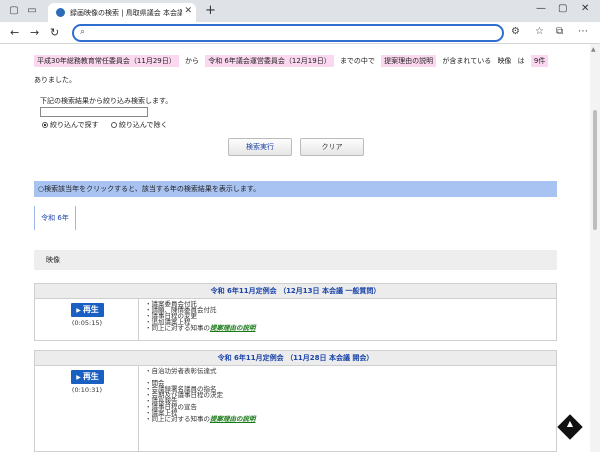 This screenshot has width=600, height=452. What do you see at coordinates (260, 147) in the screenshot?
I see `search-button: 検索実行` at bounding box center [260, 147].